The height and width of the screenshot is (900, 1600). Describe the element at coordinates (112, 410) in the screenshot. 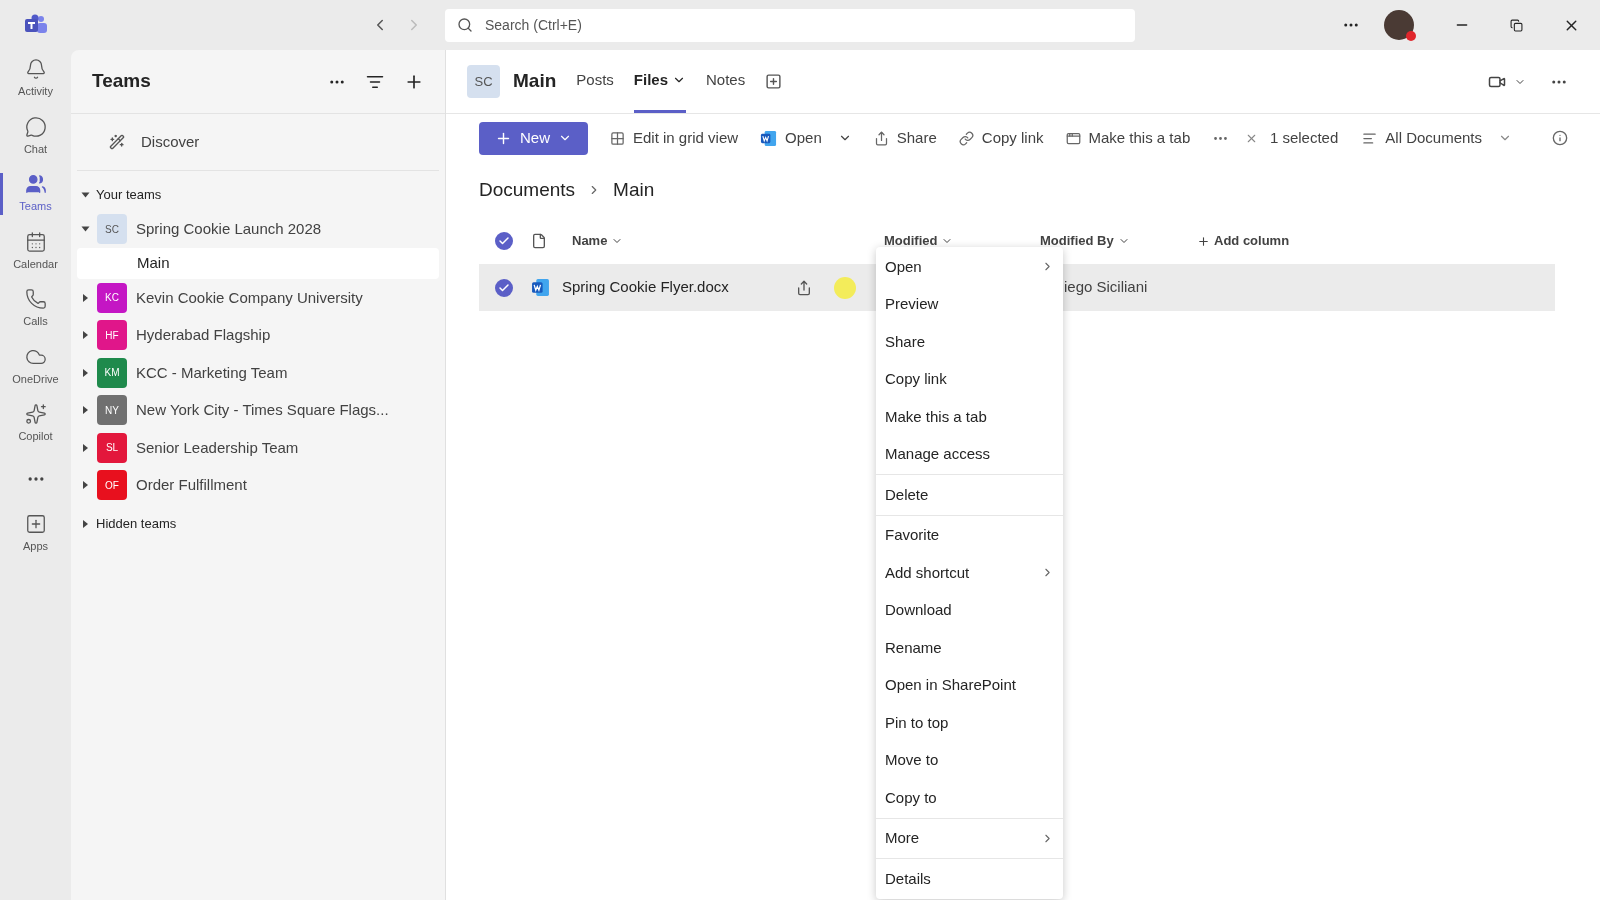

I see `team-avatar: NY` at that location.